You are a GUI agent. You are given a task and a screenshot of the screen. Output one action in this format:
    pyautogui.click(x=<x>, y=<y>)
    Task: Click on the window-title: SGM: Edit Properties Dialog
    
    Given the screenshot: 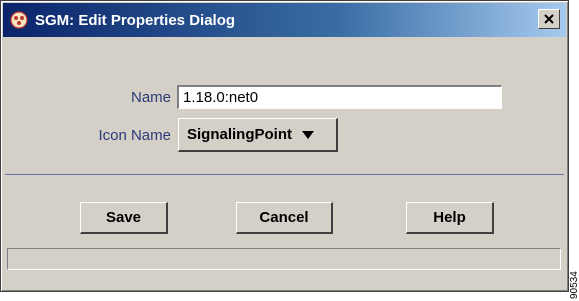 What is the action you would take?
    pyautogui.click(x=135, y=20)
    